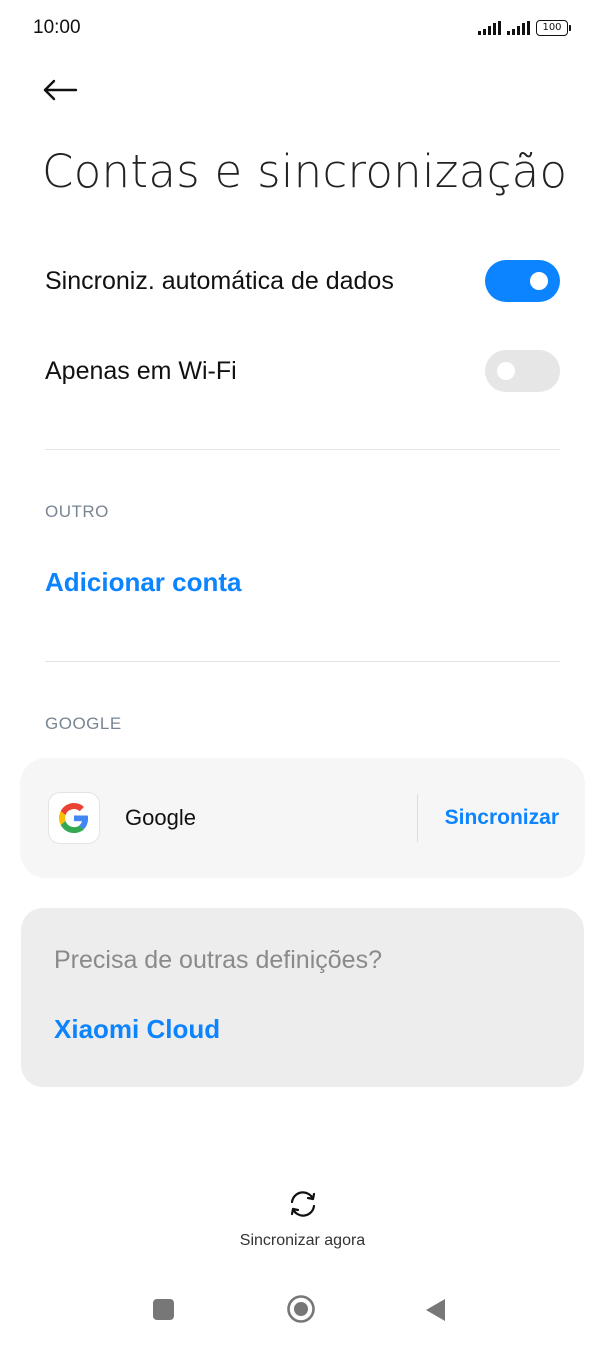  Describe the element at coordinates (160, 817) in the screenshot. I see `google-account-name: Google` at that location.